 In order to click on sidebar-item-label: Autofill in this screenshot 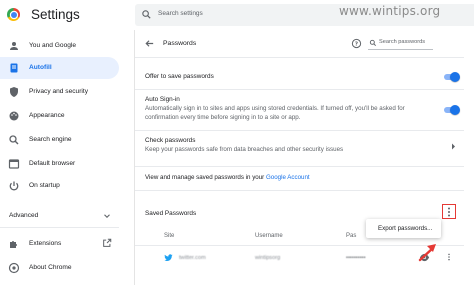, I will do `click(40, 67)`.